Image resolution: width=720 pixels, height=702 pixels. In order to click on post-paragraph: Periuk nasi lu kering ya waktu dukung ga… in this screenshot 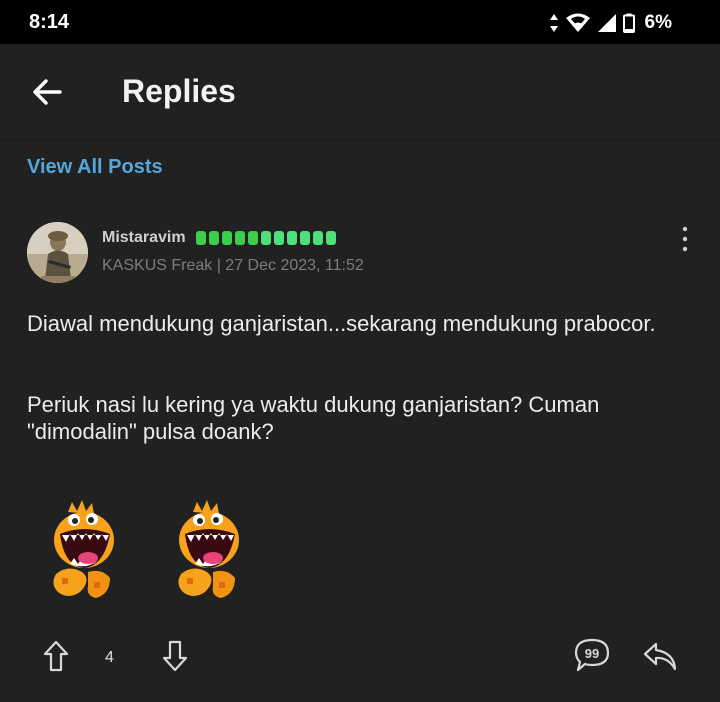, I will do `click(313, 418)`.